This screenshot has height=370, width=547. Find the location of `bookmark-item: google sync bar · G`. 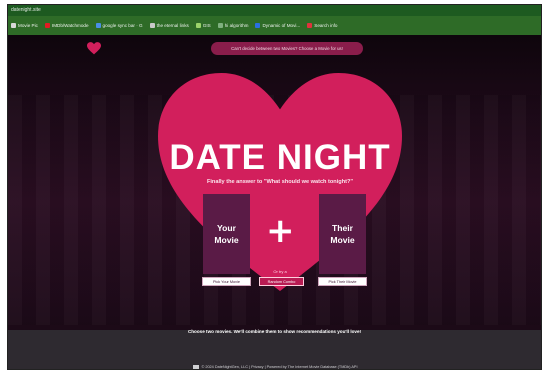

bookmark-item: google sync bar · G is located at coordinates (119, 25).